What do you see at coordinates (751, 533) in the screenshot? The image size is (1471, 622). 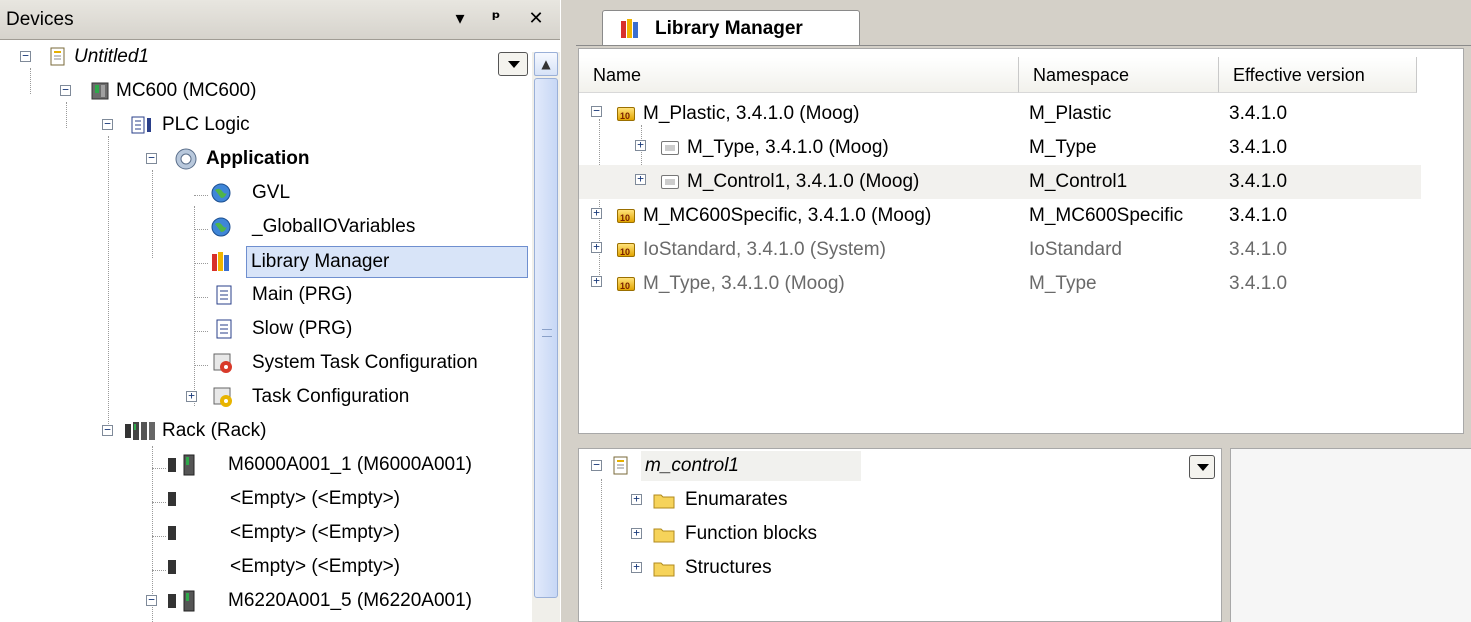 I see `lib-tree-folder-label: Function blocks` at bounding box center [751, 533].